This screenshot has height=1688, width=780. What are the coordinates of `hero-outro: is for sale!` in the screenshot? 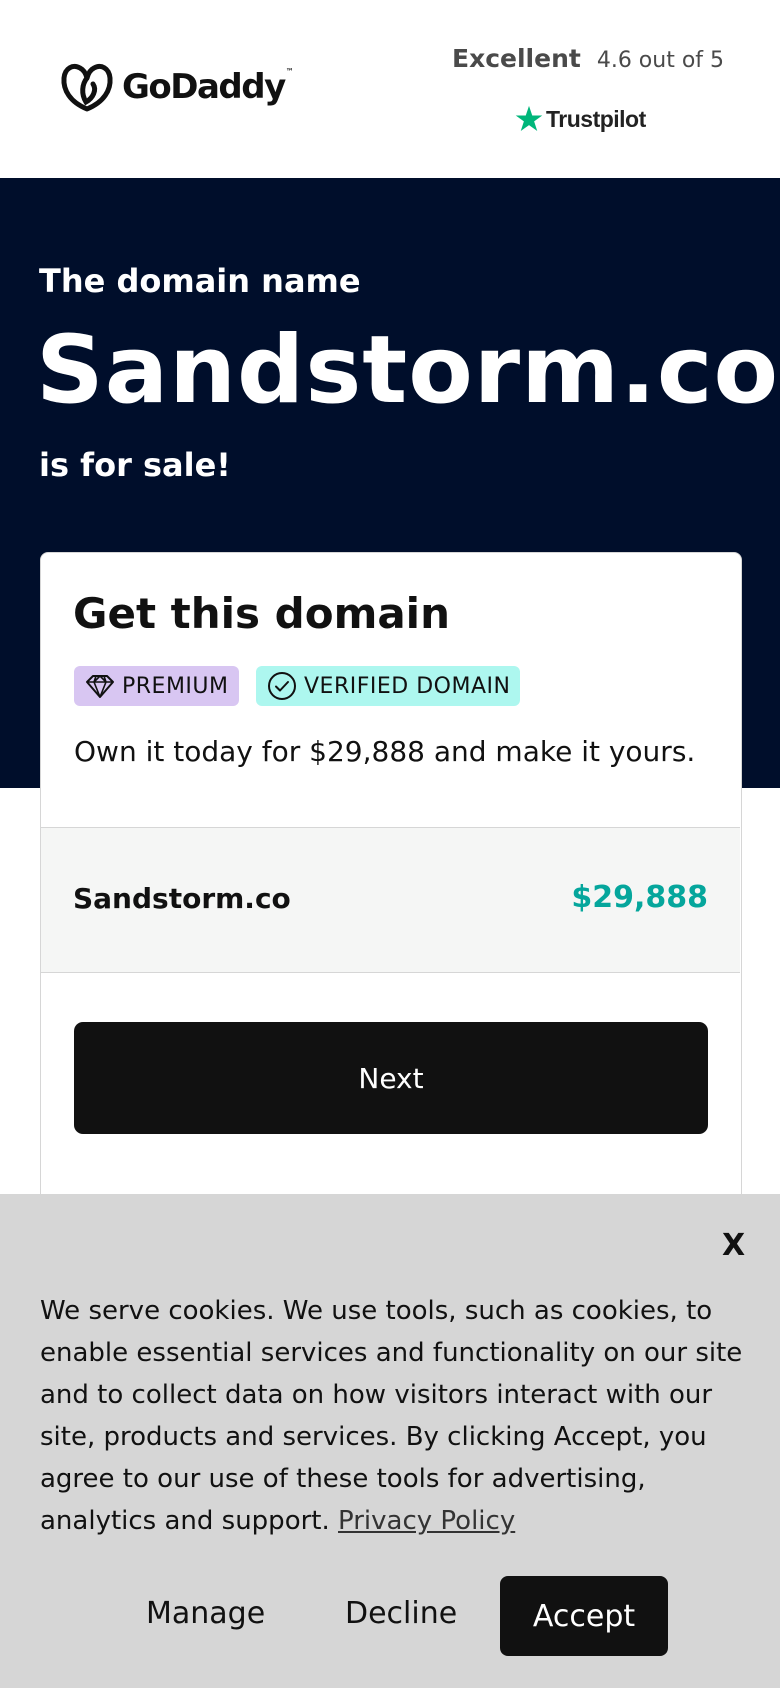 It's located at (135, 465).